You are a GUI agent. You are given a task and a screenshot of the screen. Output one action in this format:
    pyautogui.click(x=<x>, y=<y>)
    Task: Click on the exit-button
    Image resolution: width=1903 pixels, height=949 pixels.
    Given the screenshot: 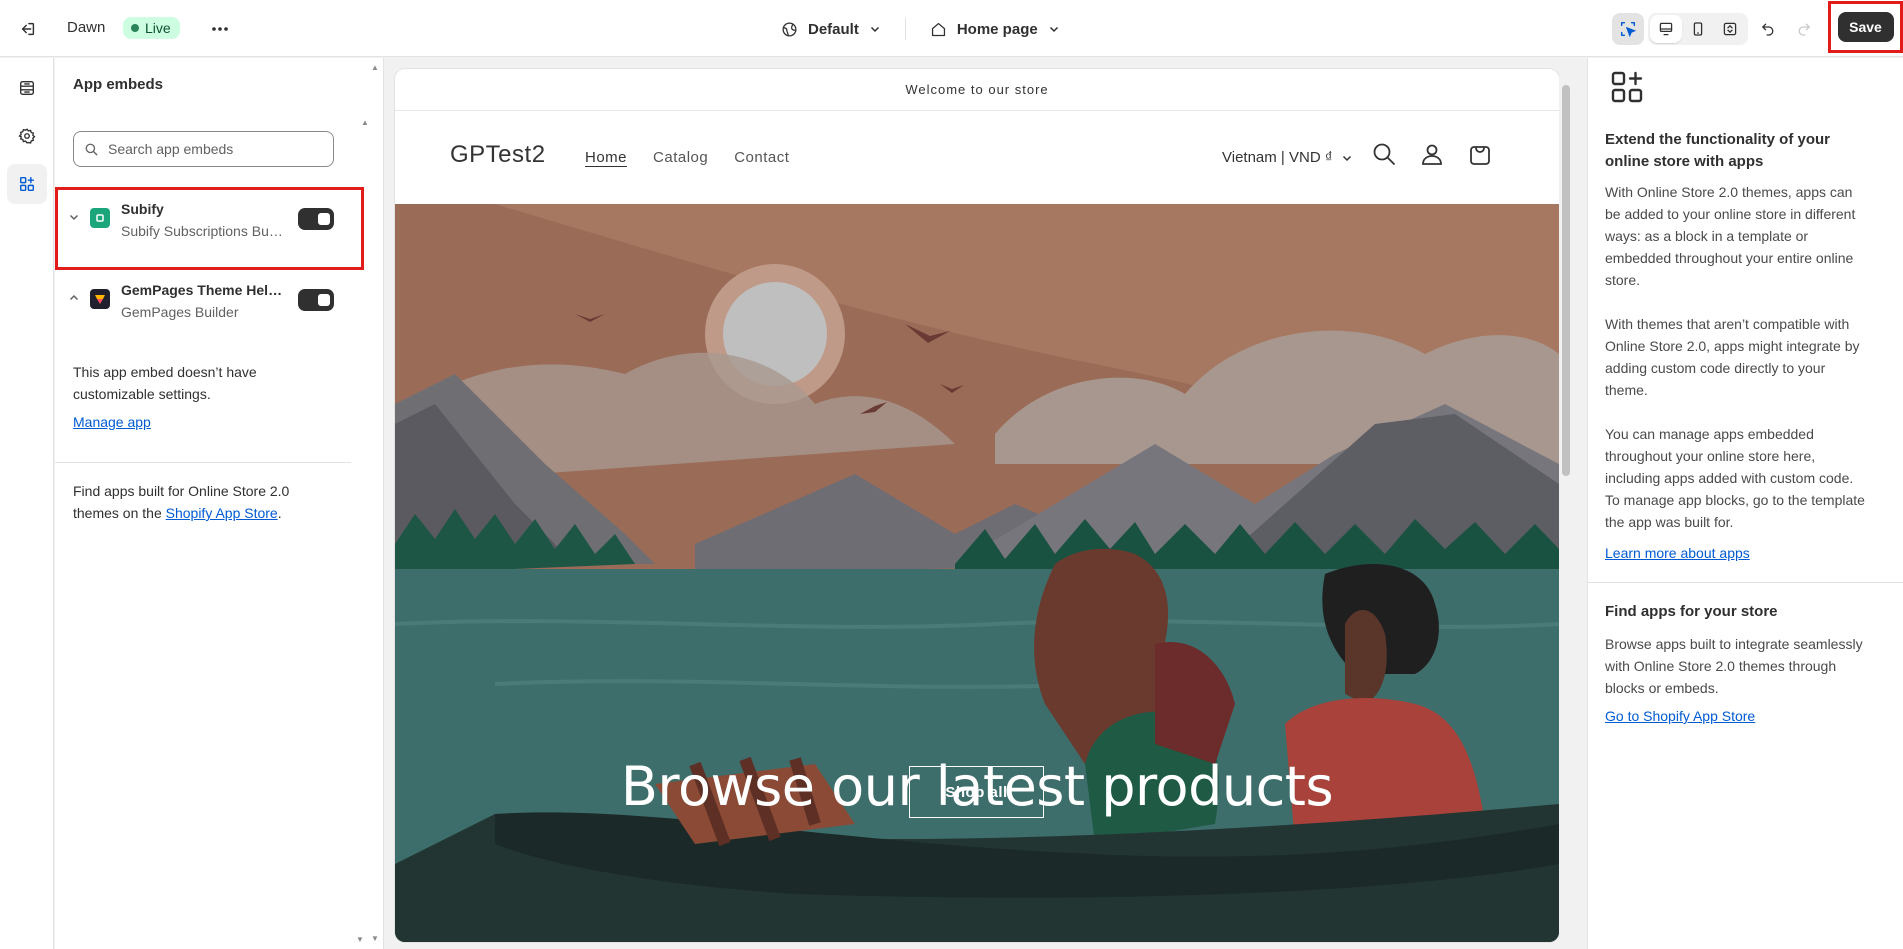 What is the action you would take?
    pyautogui.click(x=28, y=29)
    